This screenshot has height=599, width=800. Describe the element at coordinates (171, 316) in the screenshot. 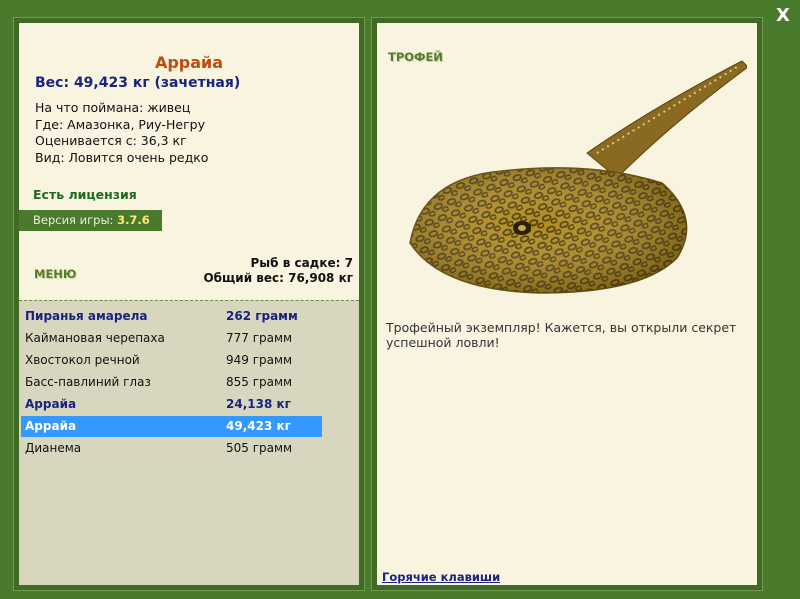

I see `catch-row: Пиранья амарела 262 грамм` at that location.